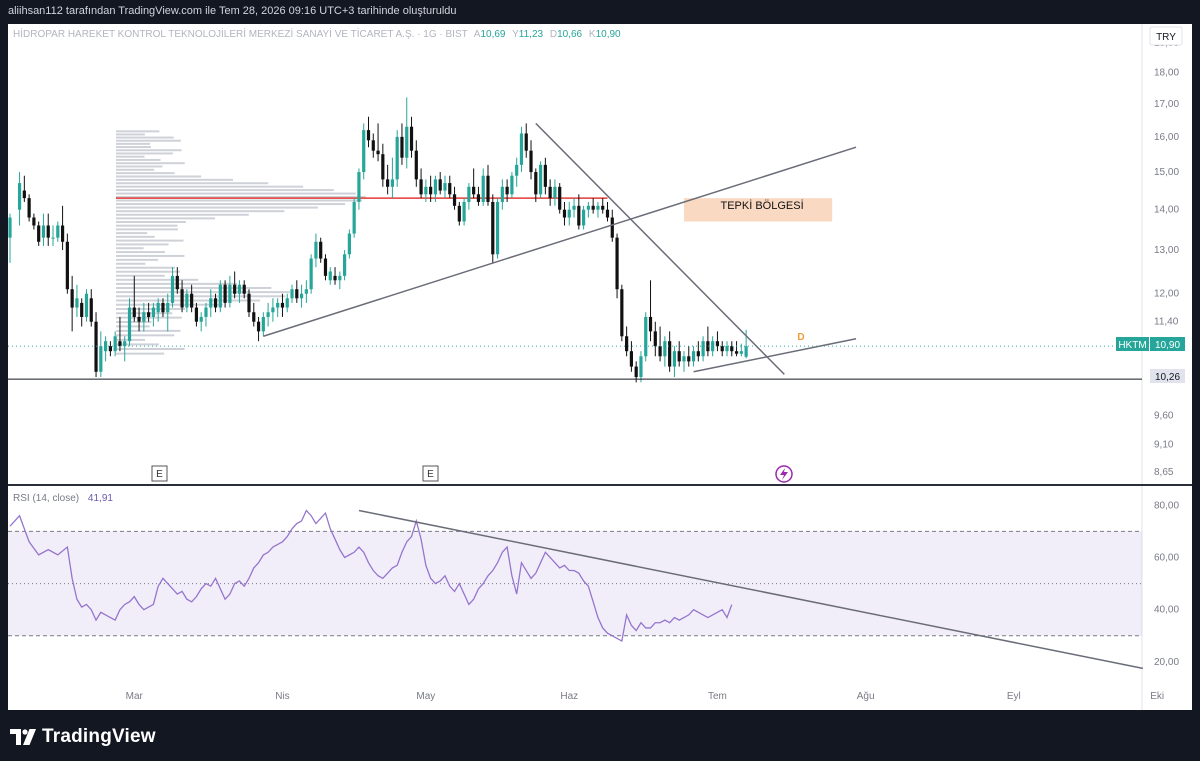  What do you see at coordinates (1166, 662) in the screenshot?
I see `rsi-tick-label: 20,00` at bounding box center [1166, 662].